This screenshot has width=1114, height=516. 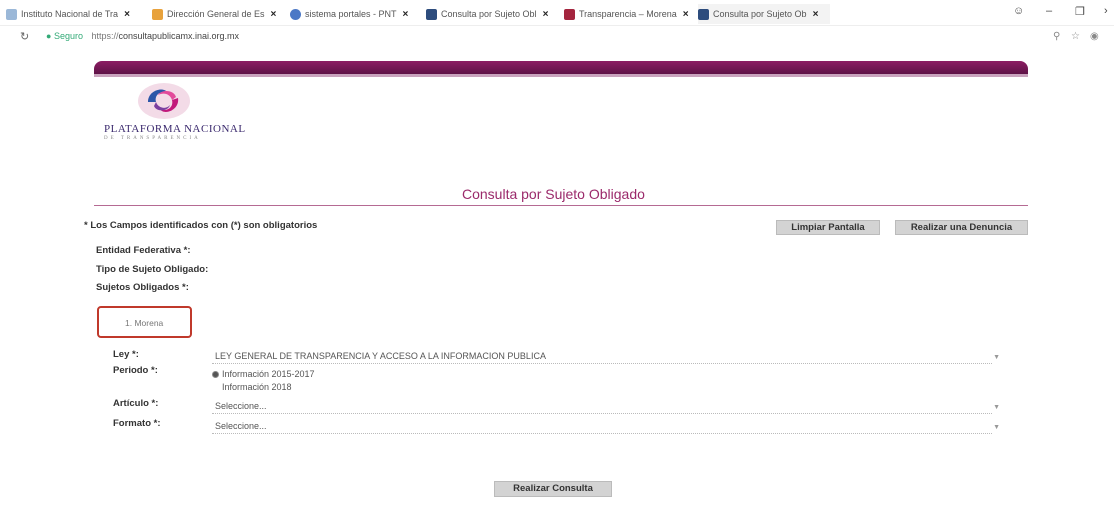 What do you see at coordinates (144, 323) in the screenshot?
I see `selected-subject-item: 1. Morena` at bounding box center [144, 323].